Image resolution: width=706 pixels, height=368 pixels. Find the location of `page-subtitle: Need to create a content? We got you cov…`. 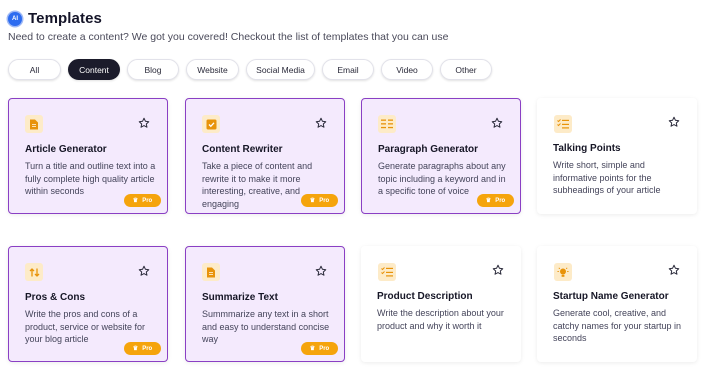

page-subtitle: Need to create a content? We got you cov… is located at coordinates (228, 37).